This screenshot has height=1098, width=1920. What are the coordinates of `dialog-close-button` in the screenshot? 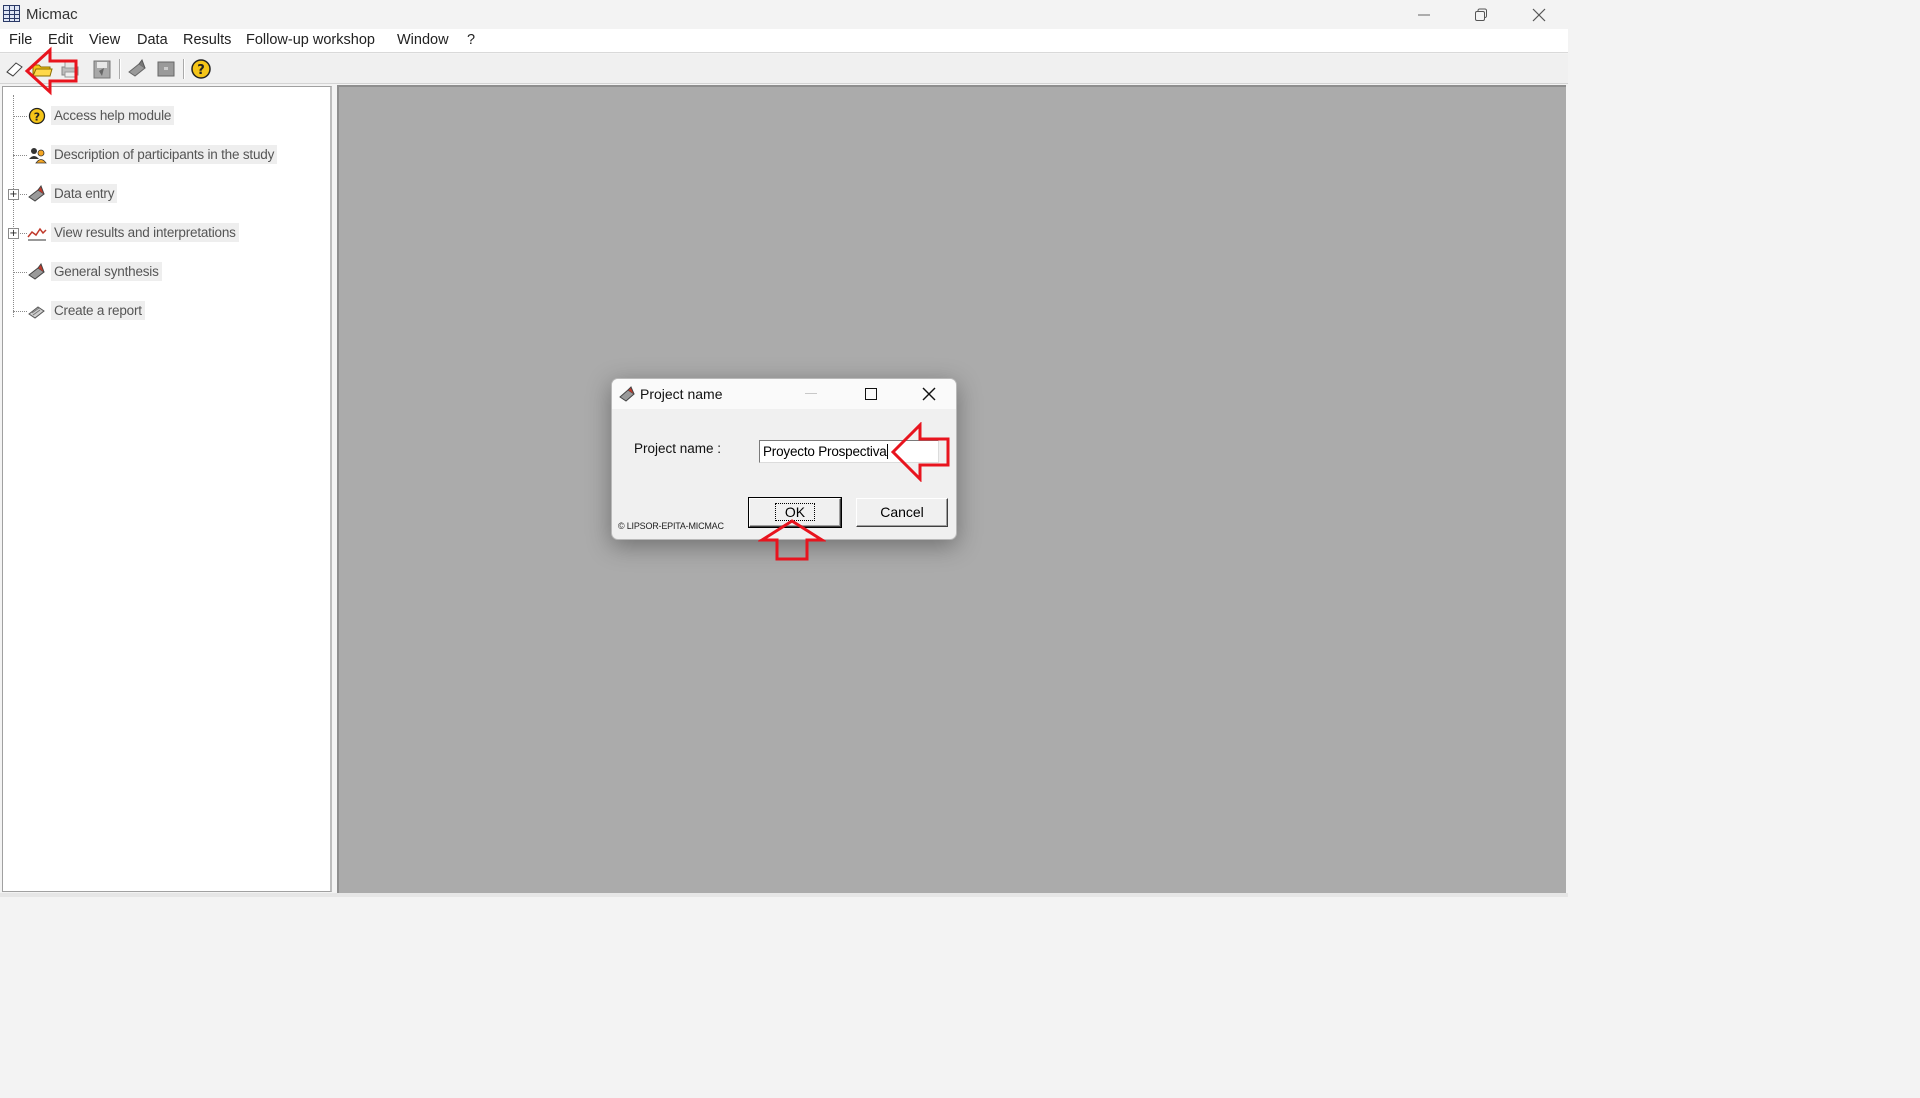 It's located at (929, 394).